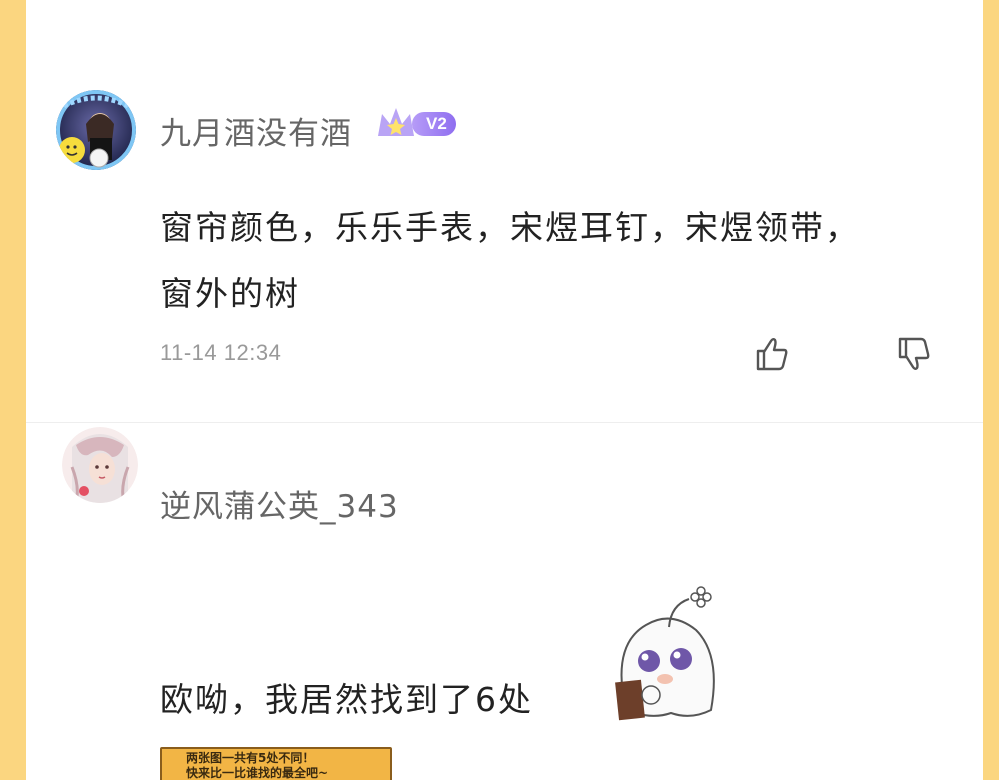  I want to click on username: 九月酒没有酒, so click(256, 130).